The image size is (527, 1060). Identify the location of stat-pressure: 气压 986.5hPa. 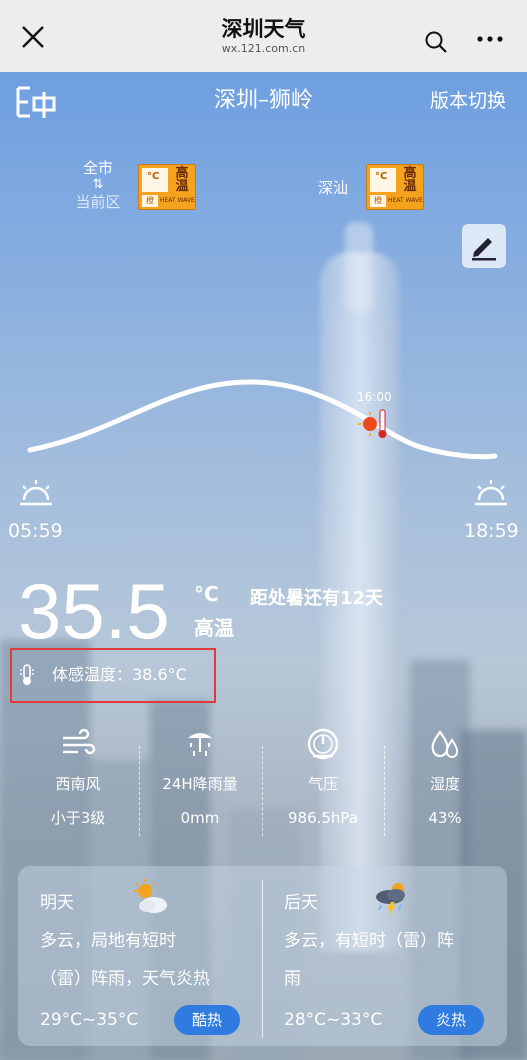
(323, 774).